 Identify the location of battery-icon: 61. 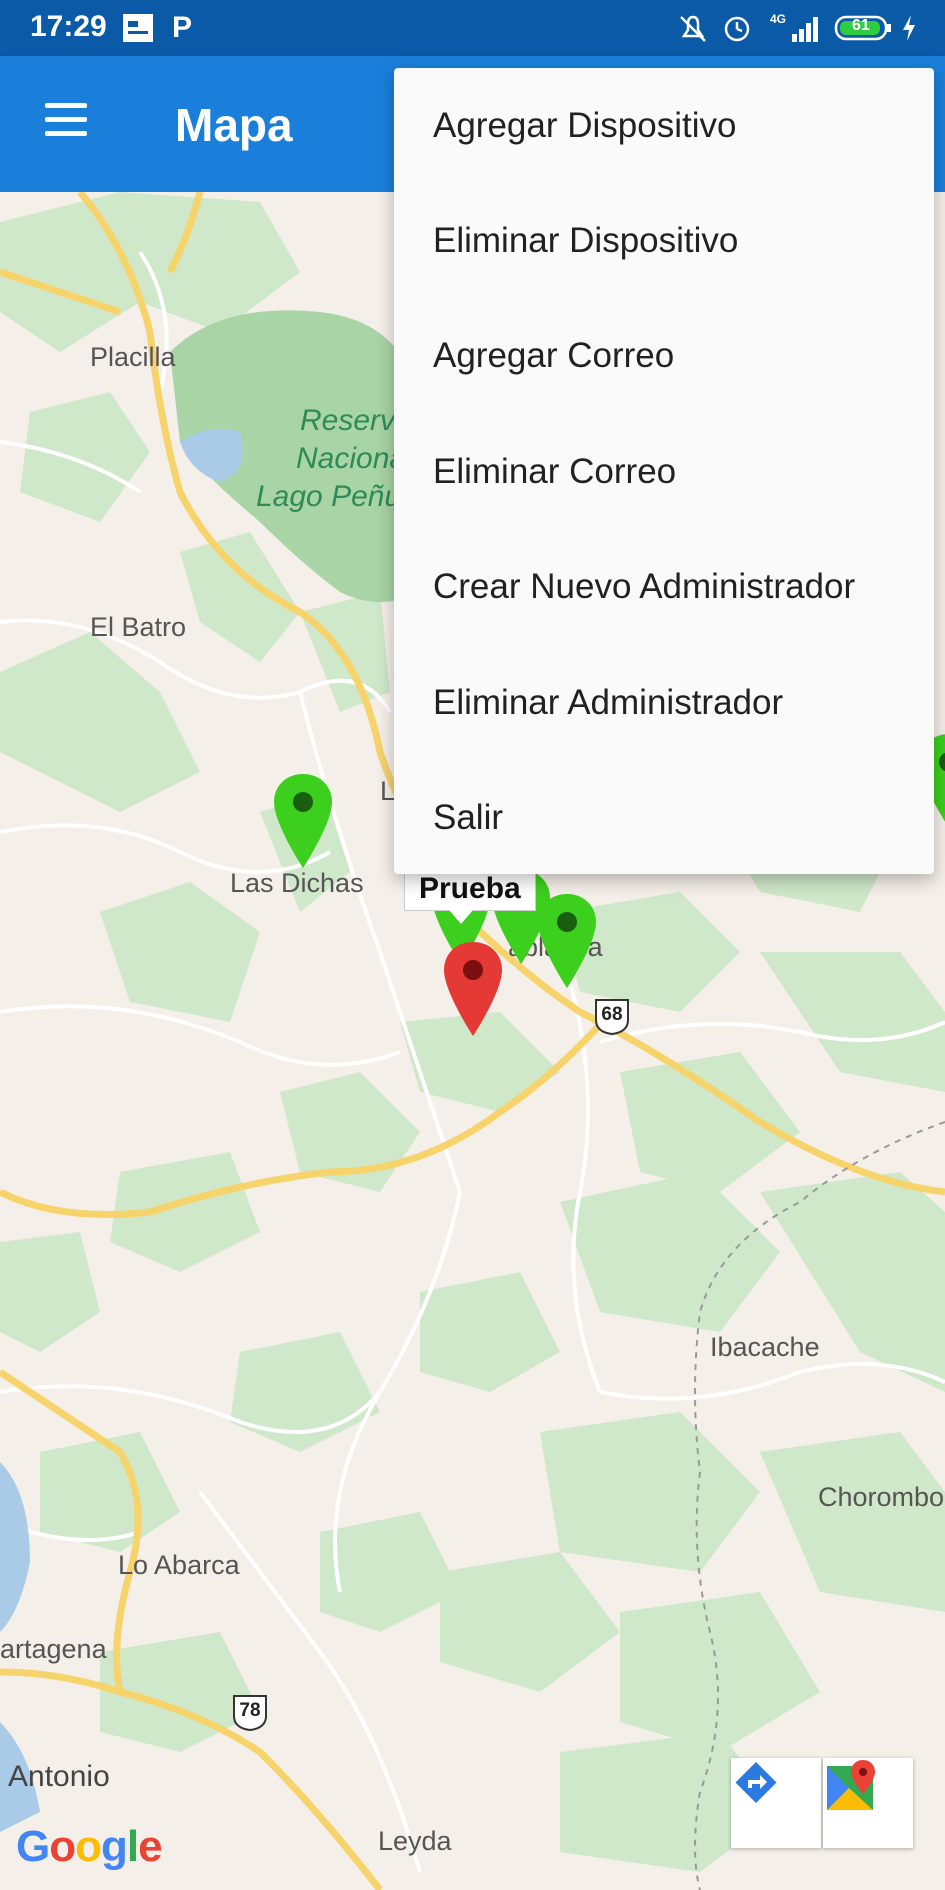
(864, 28).